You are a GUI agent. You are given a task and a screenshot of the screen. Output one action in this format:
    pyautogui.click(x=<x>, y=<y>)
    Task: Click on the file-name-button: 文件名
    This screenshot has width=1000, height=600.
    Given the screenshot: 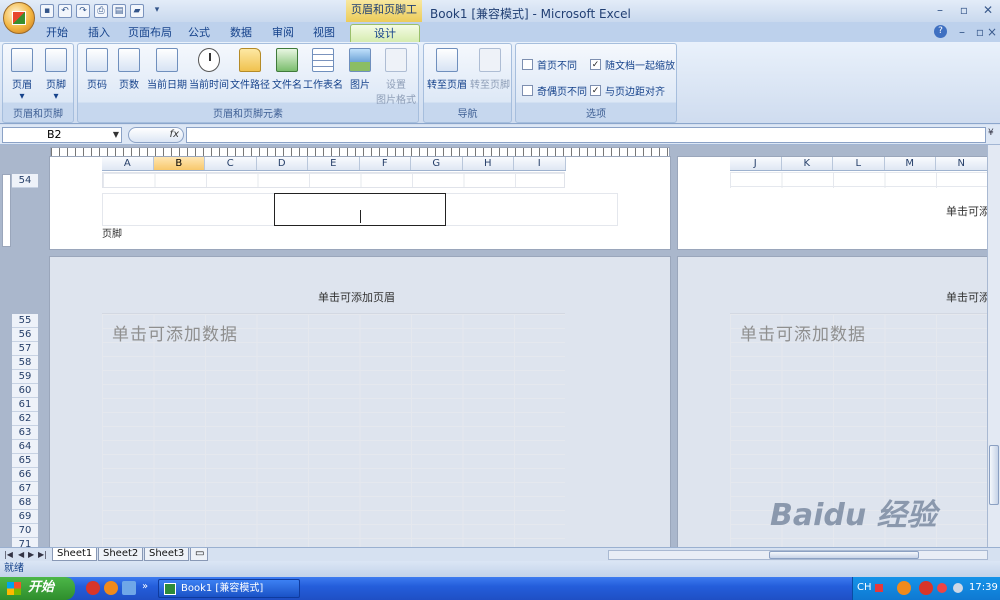 What is the action you would take?
    pyautogui.click(x=287, y=69)
    